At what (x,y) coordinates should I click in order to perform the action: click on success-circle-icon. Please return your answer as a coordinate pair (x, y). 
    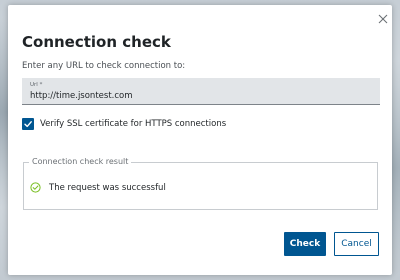
    Looking at the image, I should click on (35, 187).